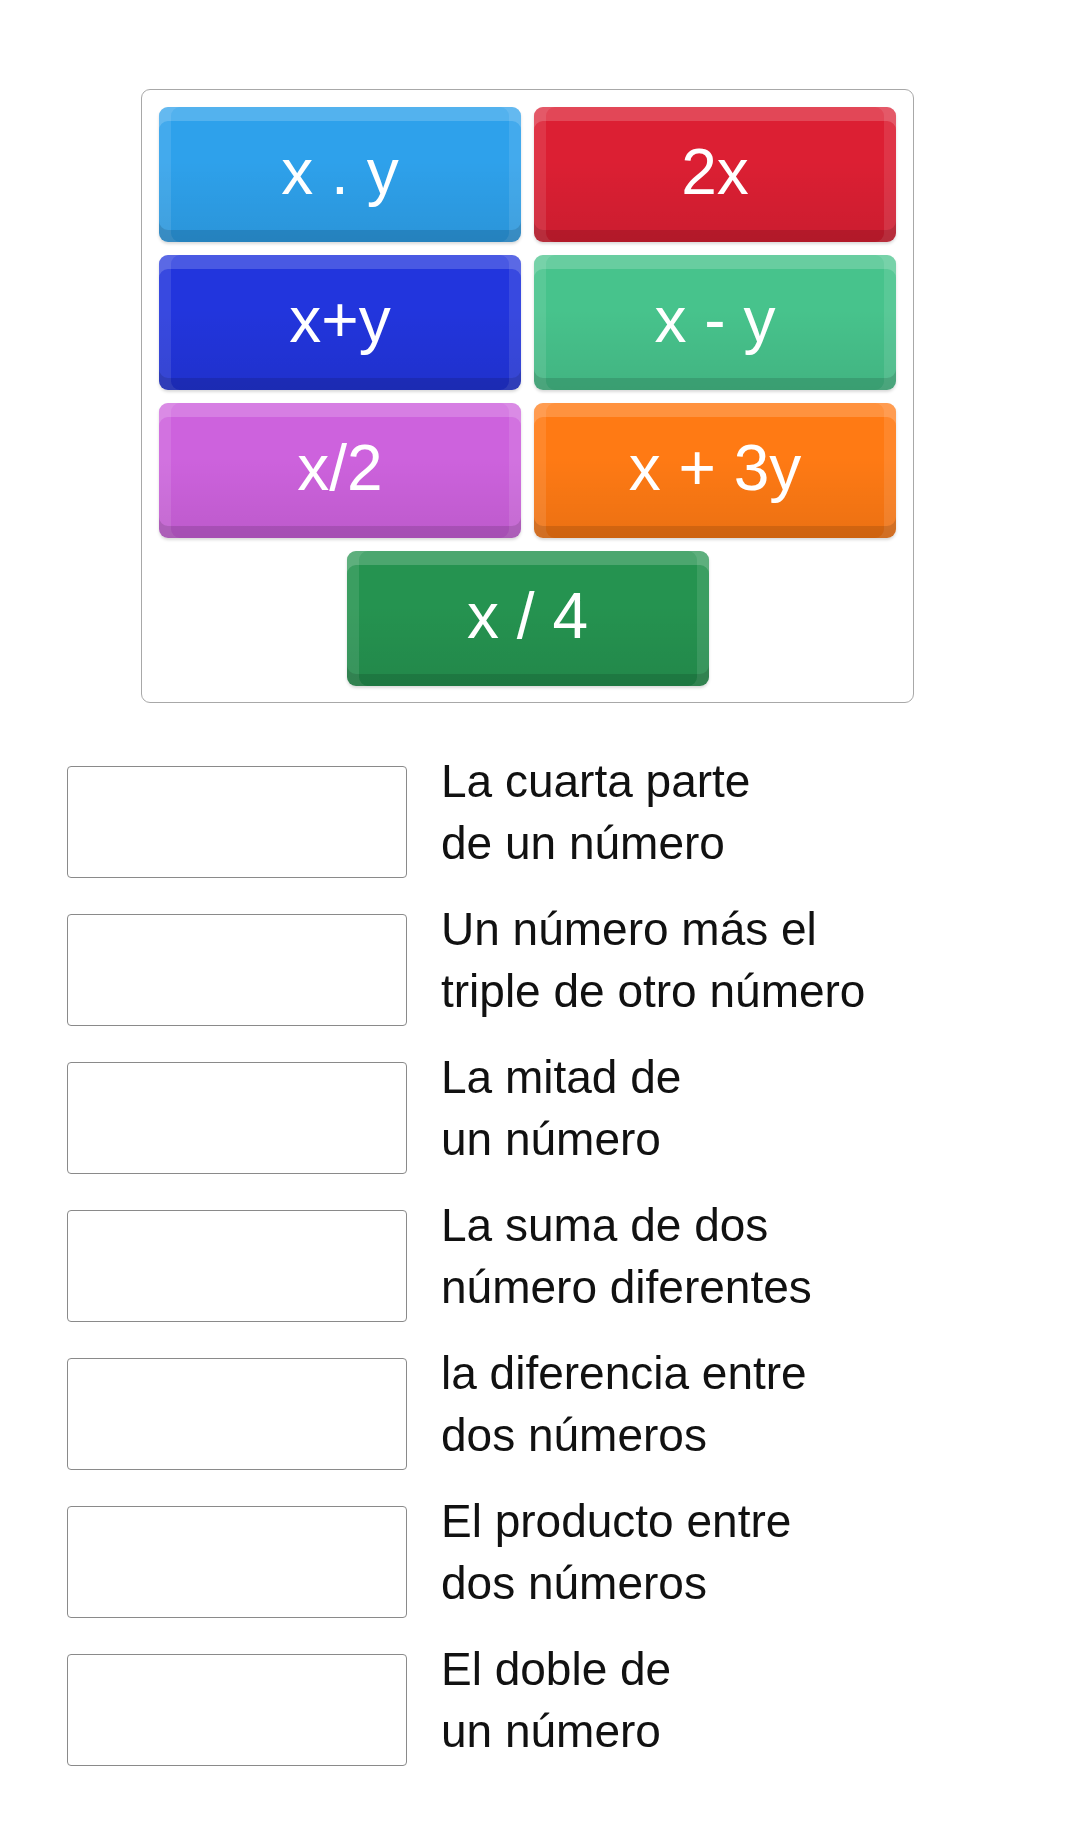 The image size is (1065, 1845). What do you see at coordinates (616, 1552) in the screenshot?
I see `clue-text: El producto entre dos números` at bounding box center [616, 1552].